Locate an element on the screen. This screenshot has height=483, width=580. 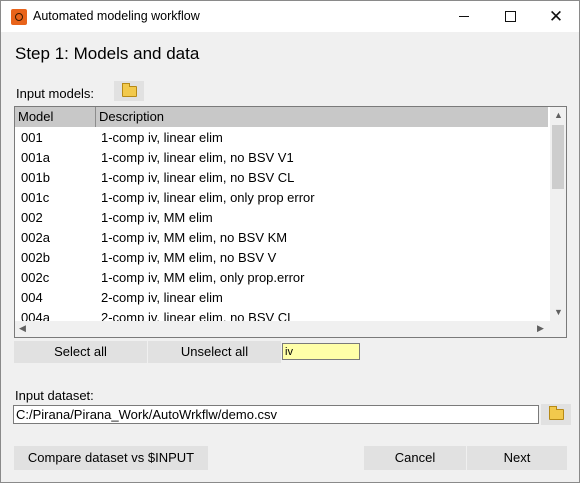
next-button: Next is located at coordinates (517, 458).